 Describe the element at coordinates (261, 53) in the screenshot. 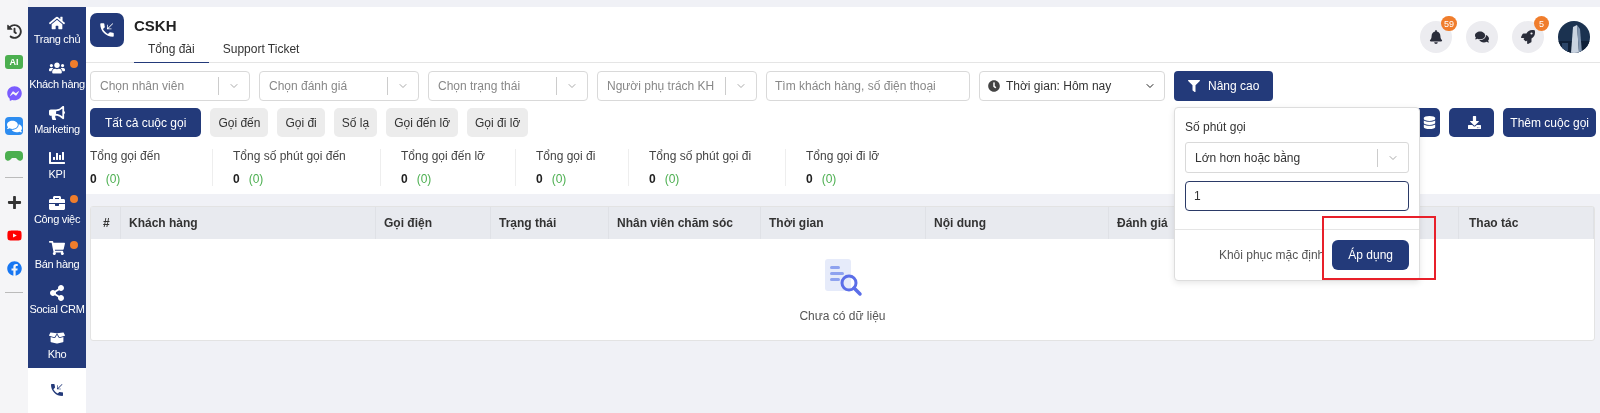

I see `tab: Support Ticket` at that location.